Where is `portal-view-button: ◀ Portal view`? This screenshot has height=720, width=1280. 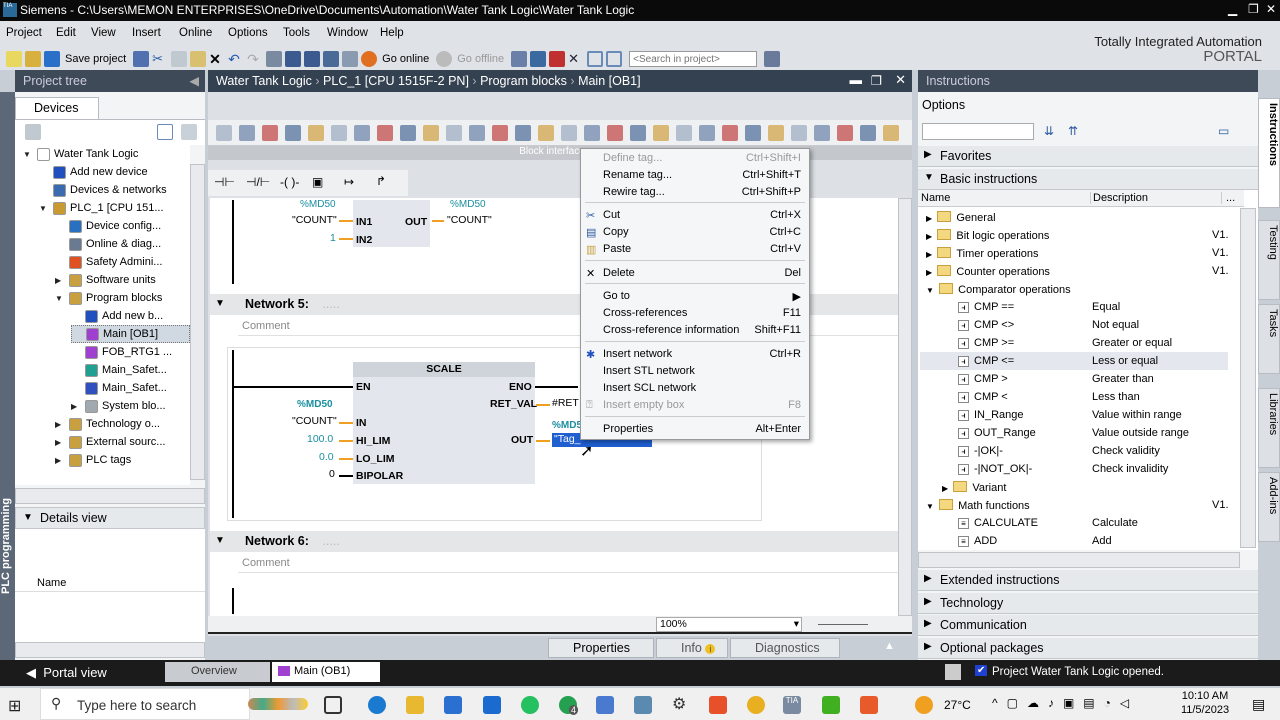
portal-view-button: ◀ Portal view is located at coordinates (66, 673).